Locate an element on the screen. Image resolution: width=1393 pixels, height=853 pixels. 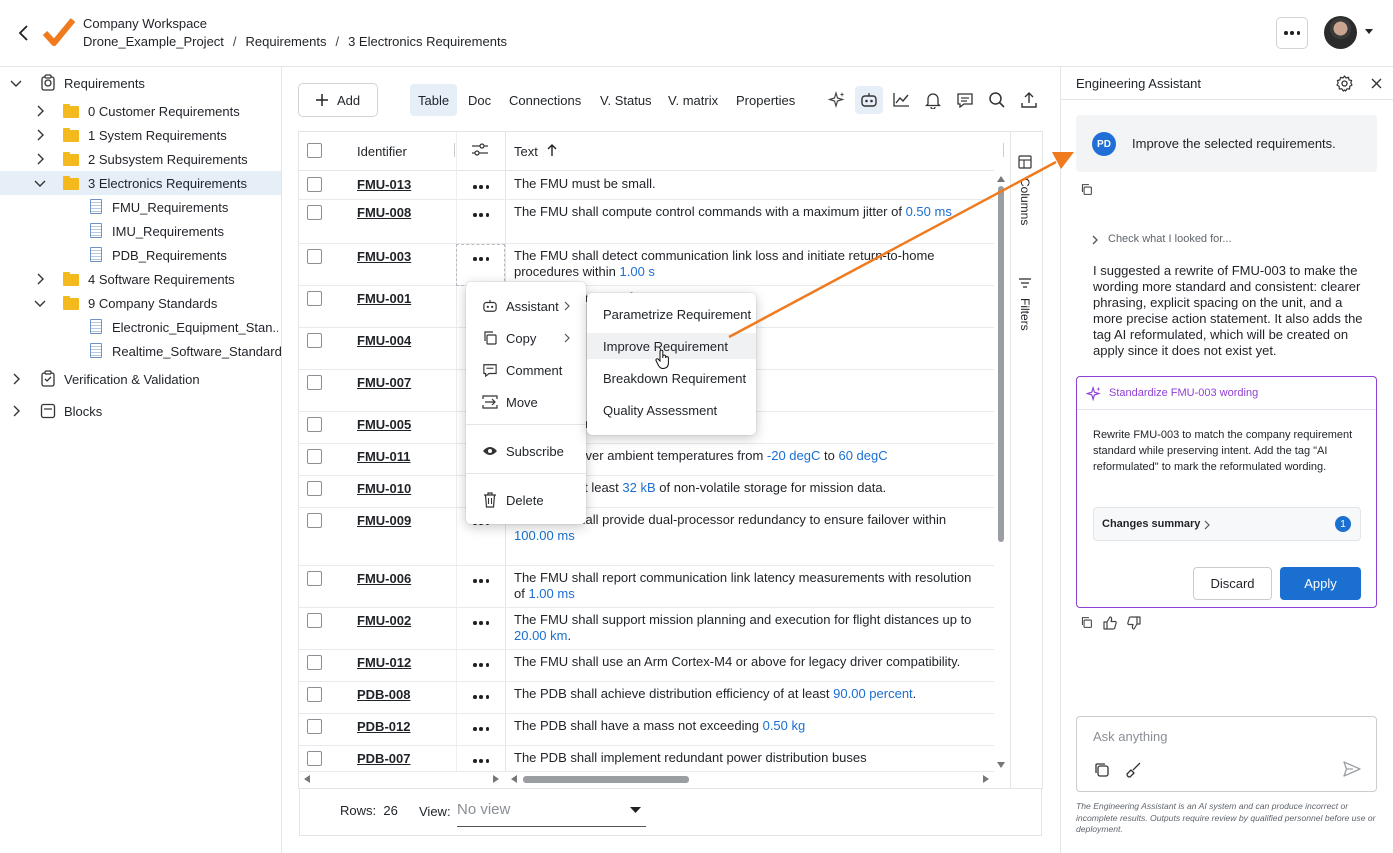
tree-item-customer: 0 Customer Requirements is located at coordinates (140, 111).